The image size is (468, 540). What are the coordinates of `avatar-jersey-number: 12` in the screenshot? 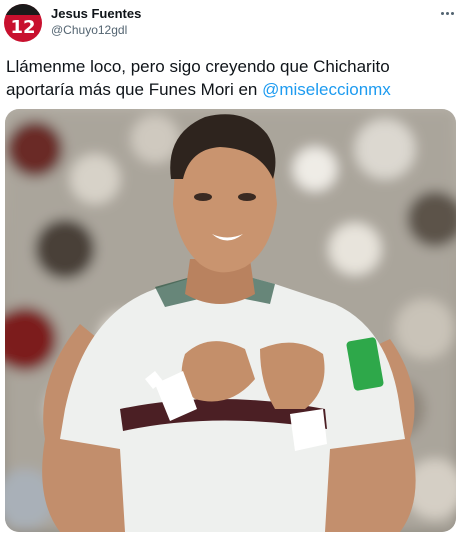 It's located at (23, 27).